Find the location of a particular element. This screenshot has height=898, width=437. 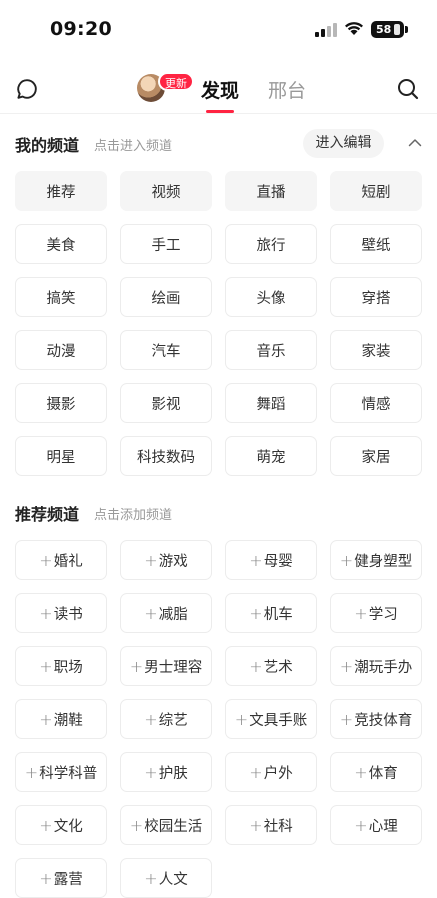

add-channel-item: + 人文 is located at coordinates (166, 878).